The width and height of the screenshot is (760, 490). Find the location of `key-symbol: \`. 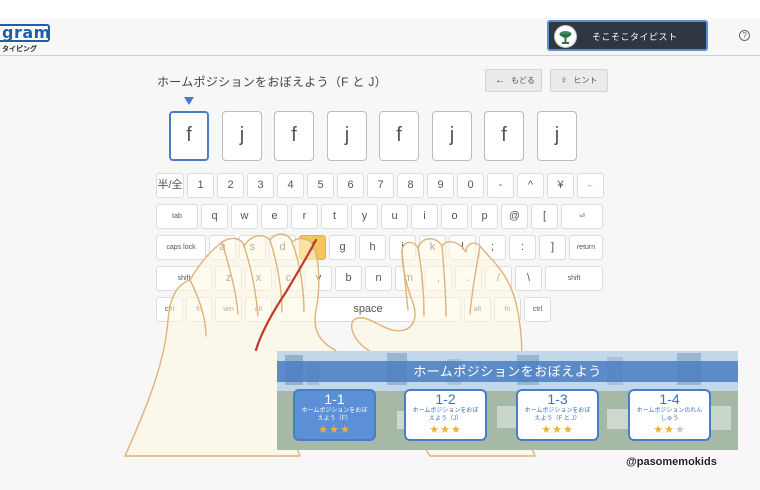

key-symbol: \ is located at coordinates (528, 278).